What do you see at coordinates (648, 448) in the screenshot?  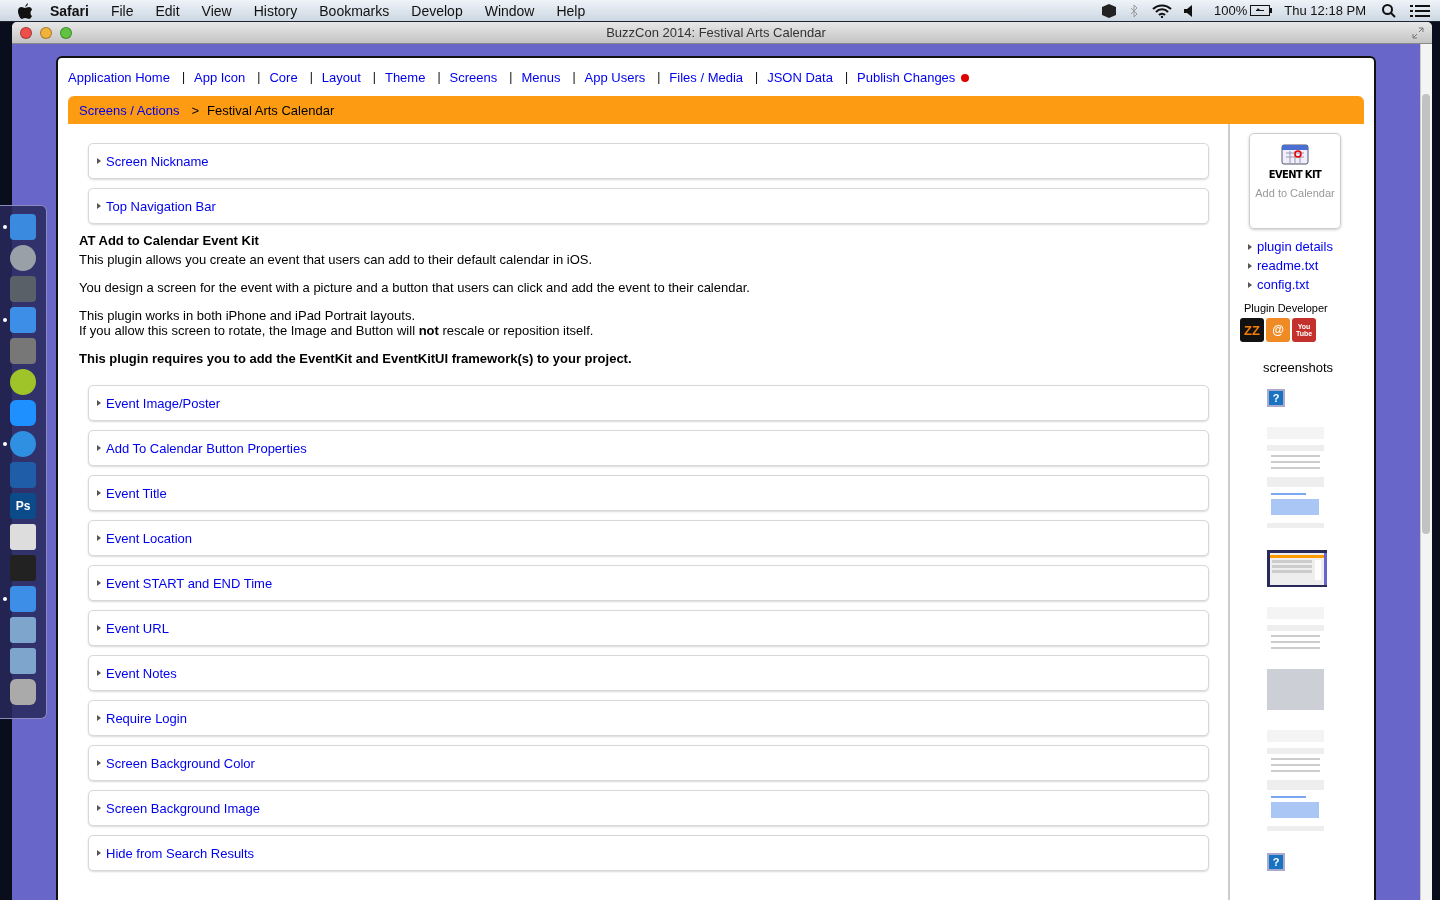 I see `collapsible-section: Add To Calendar Button Properties` at bounding box center [648, 448].